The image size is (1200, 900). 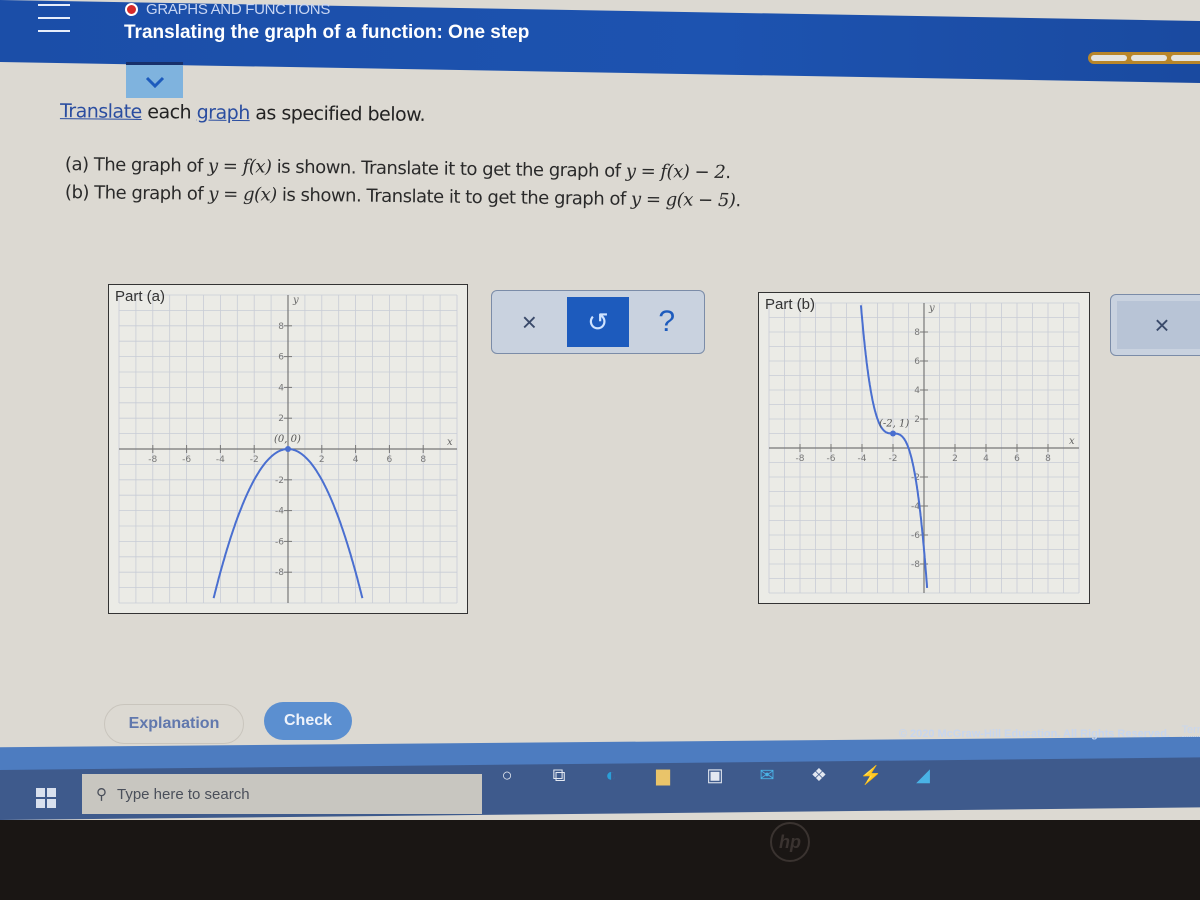 What do you see at coordinates (279, 512) in the screenshot?
I see `y-tick-label: -4` at bounding box center [279, 512].